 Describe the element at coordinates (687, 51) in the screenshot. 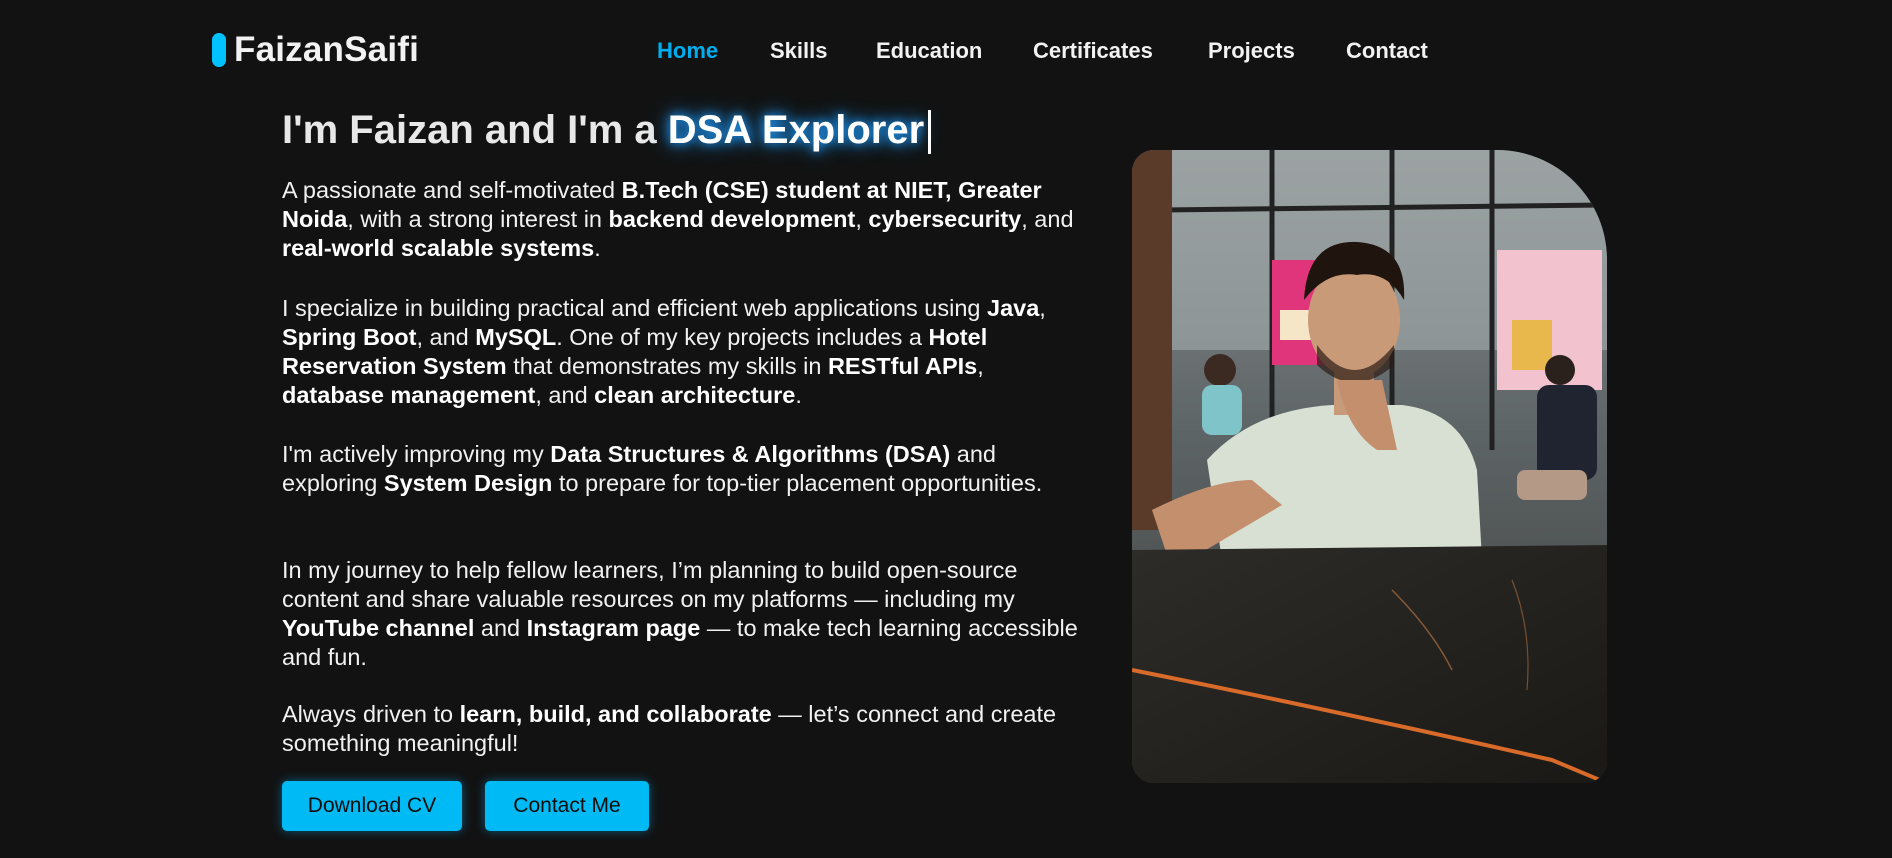

I see `nav-home: Home` at that location.